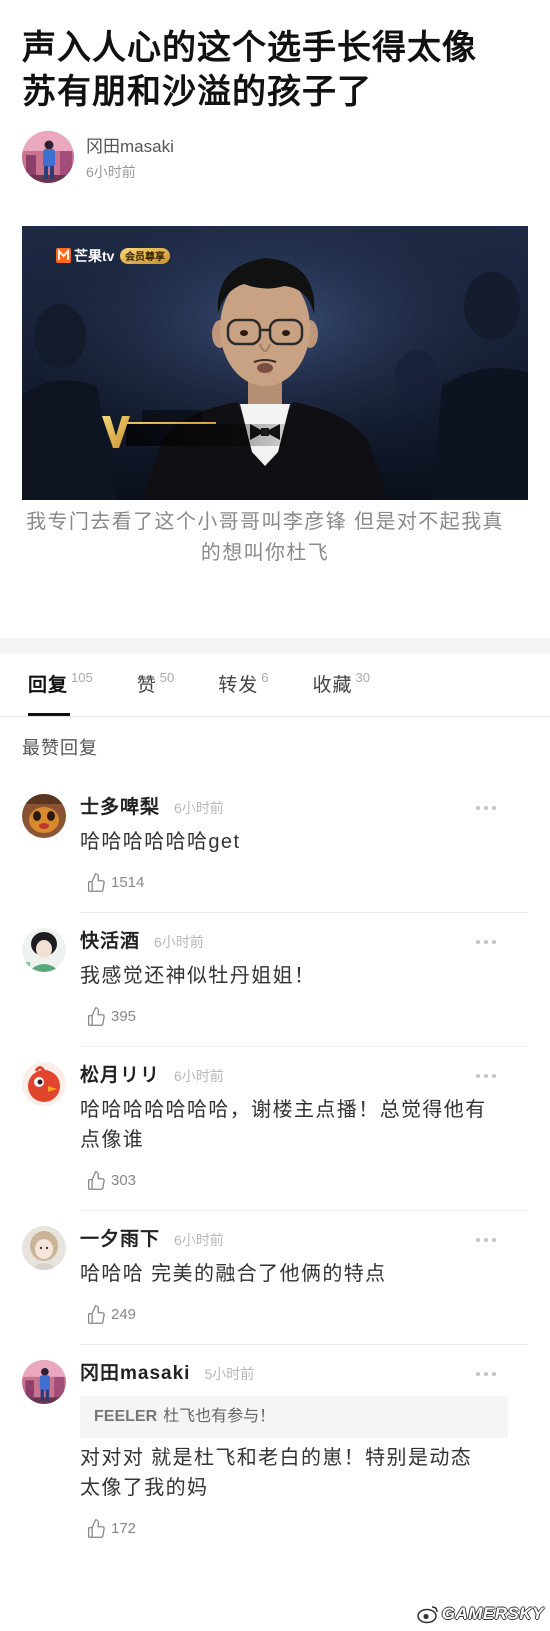 The height and width of the screenshot is (1631, 550). Describe the element at coordinates (249, 70) in the screenshot. I see `post-title: 声入人心的这个选手长得太像苏有朋和沙溢的孩子了` at that location.